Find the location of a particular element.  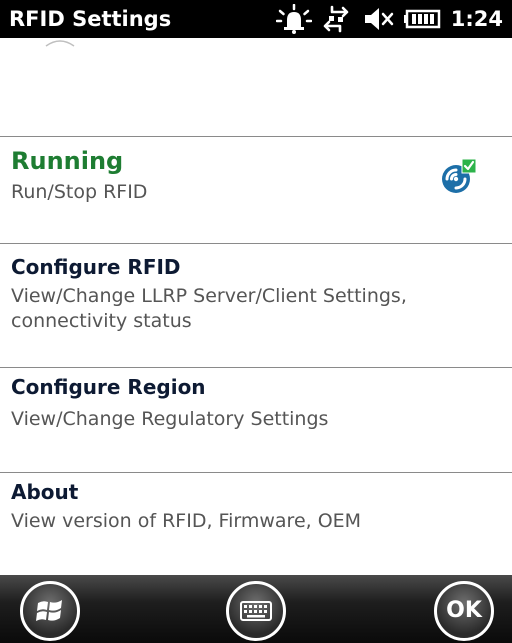

notification-icon is located at coordinates (294, 19).